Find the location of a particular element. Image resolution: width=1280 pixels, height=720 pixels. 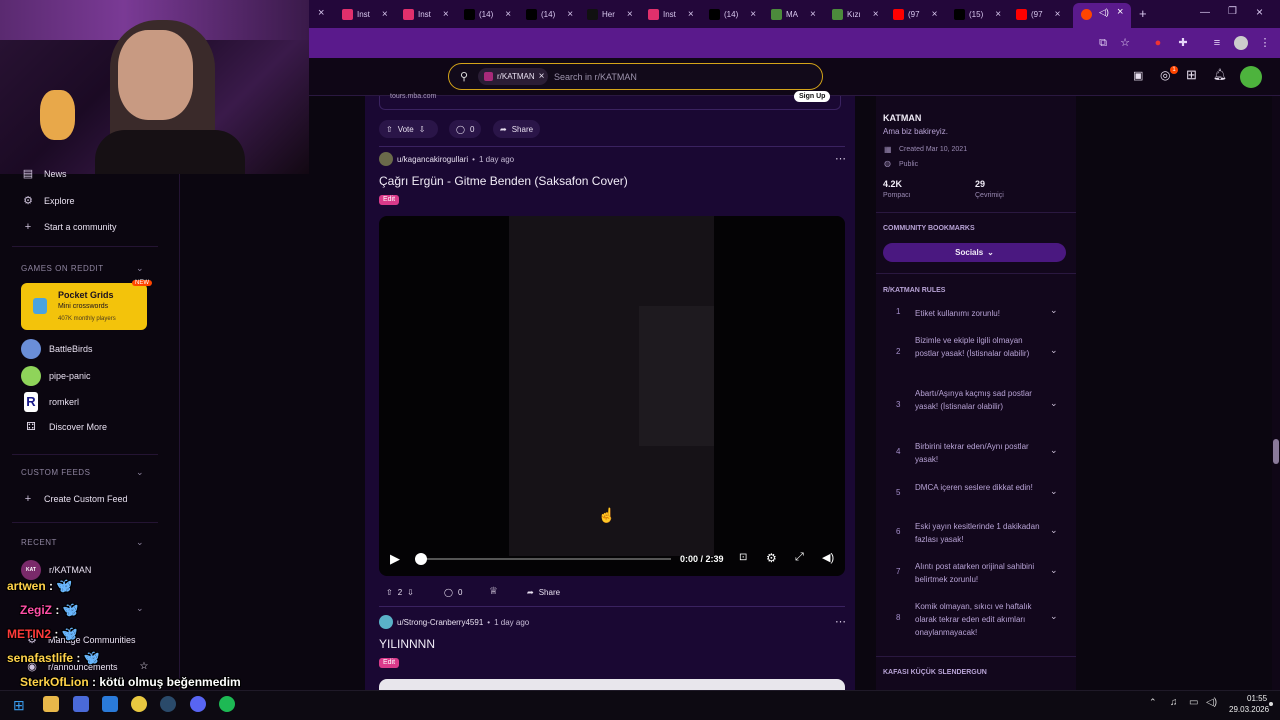

browser-tab: Her × is located at coordinates (610, 14).